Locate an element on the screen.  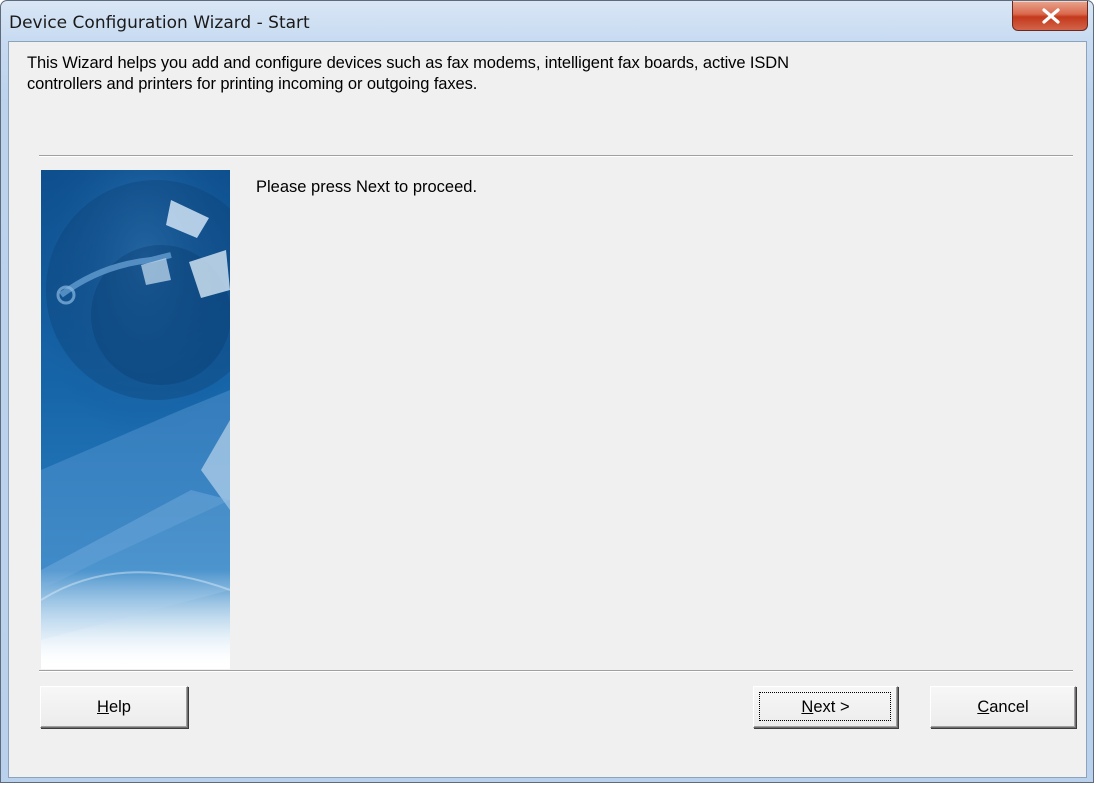
close-button is located at coordinates (1050, 16).